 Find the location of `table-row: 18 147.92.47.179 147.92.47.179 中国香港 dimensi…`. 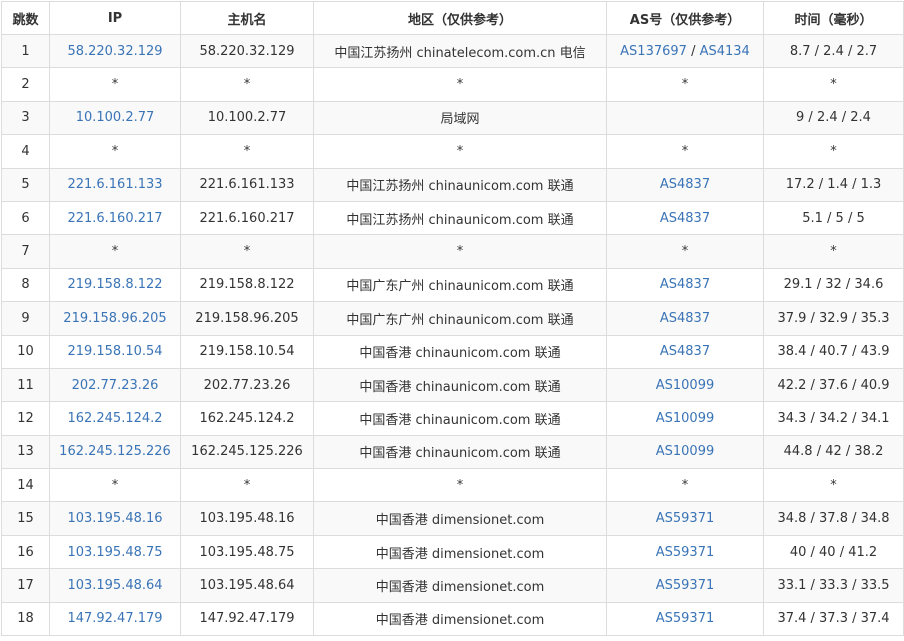

table-row: 18 147.92.47.179 147.92.47.179 中国香港 dimensi… is located at coordinates (452, 619).